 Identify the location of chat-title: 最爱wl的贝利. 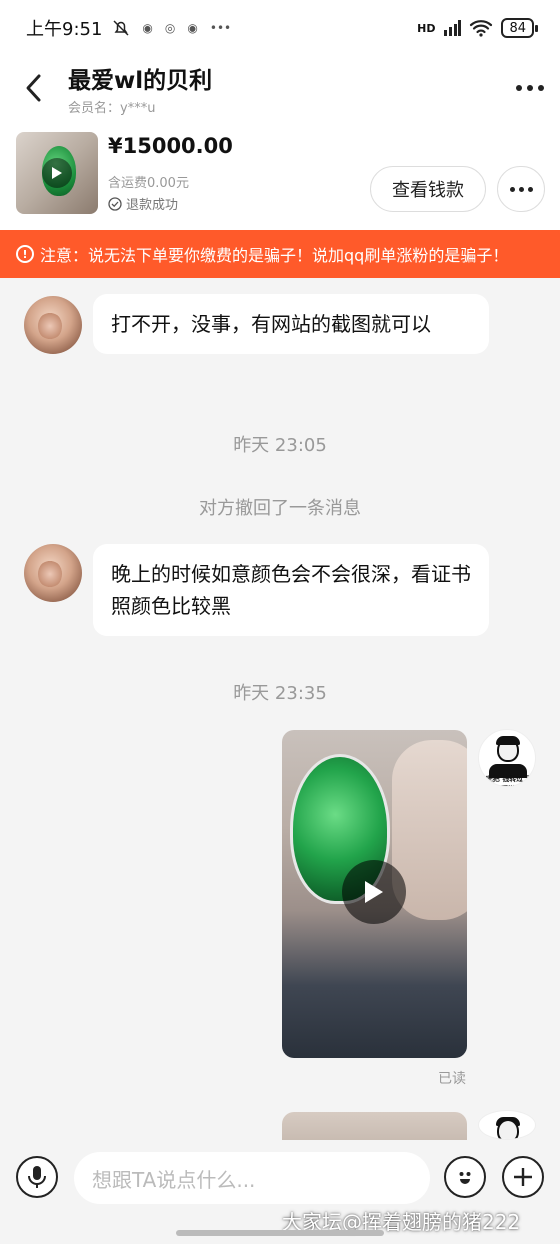
(140, 80).